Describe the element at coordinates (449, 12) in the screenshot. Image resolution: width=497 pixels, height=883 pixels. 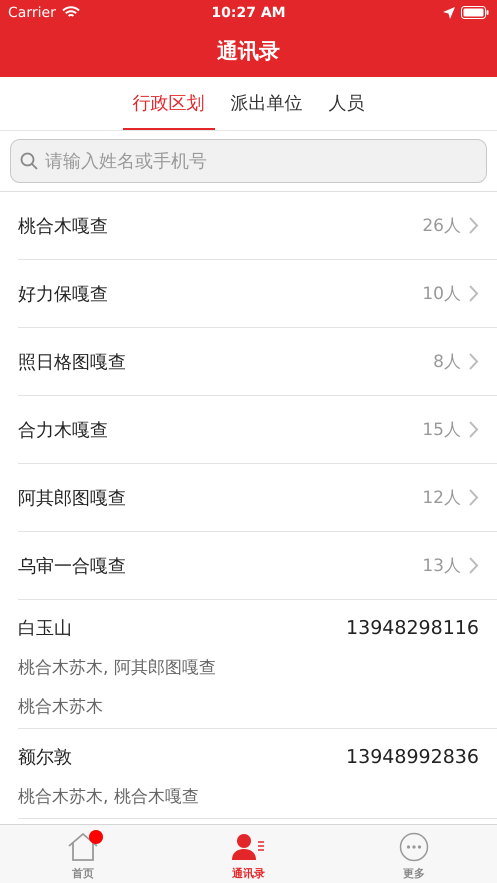
I see `location-arrow-icon` at that location.